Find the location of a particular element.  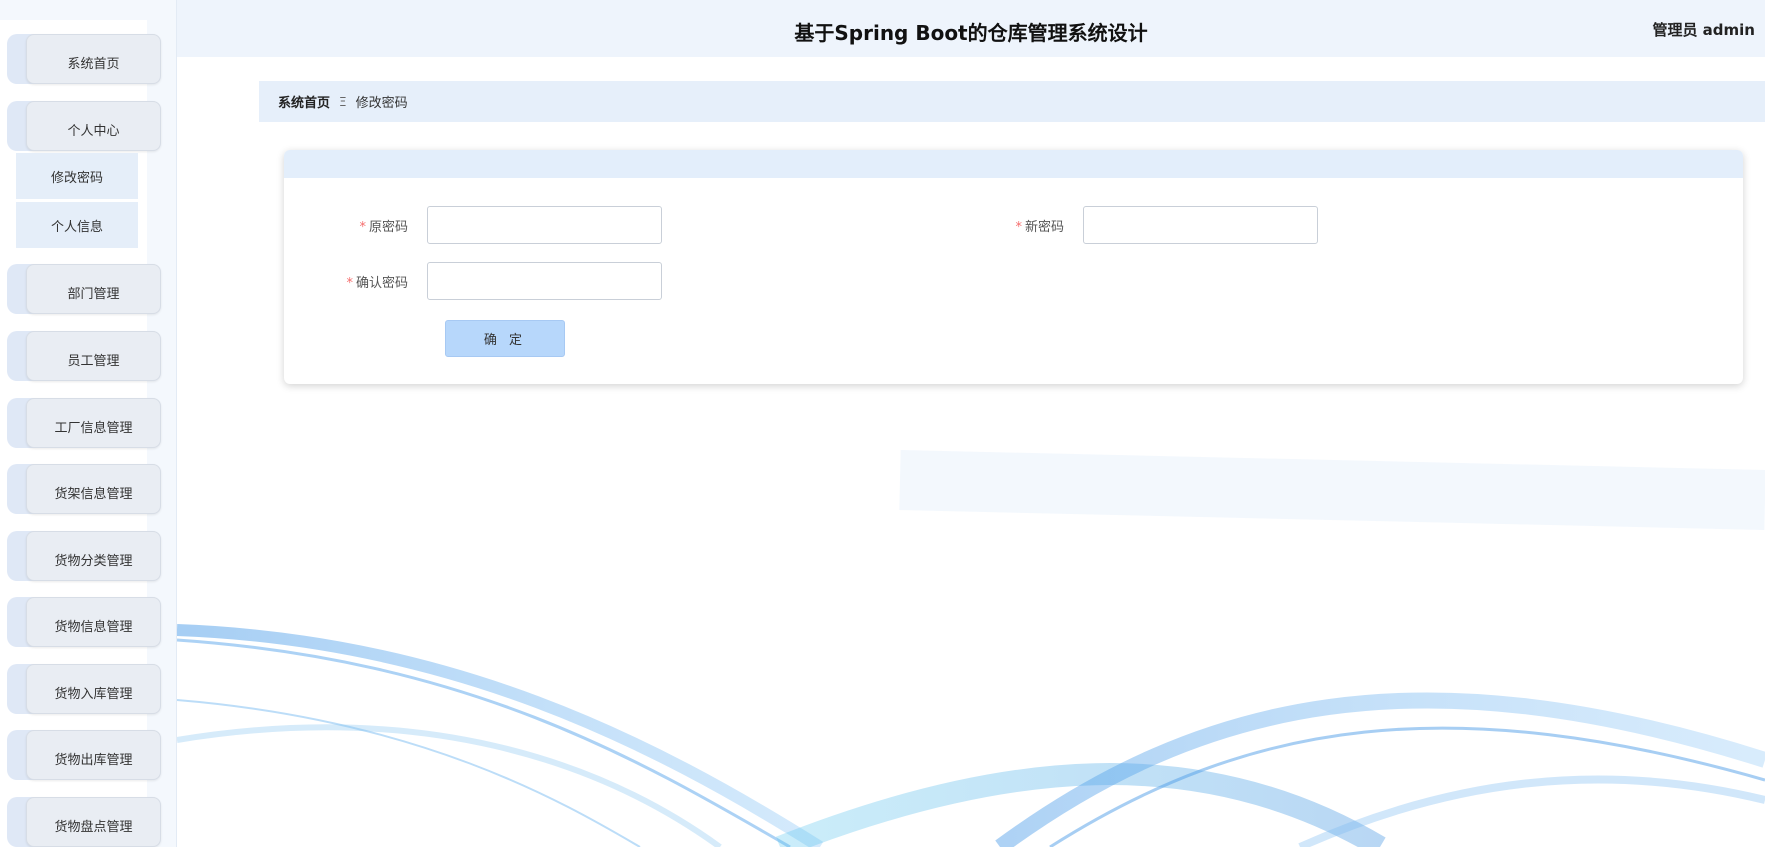

sidebar-item-shelf: 货架信息管理 is located at coordinates (84, 489).